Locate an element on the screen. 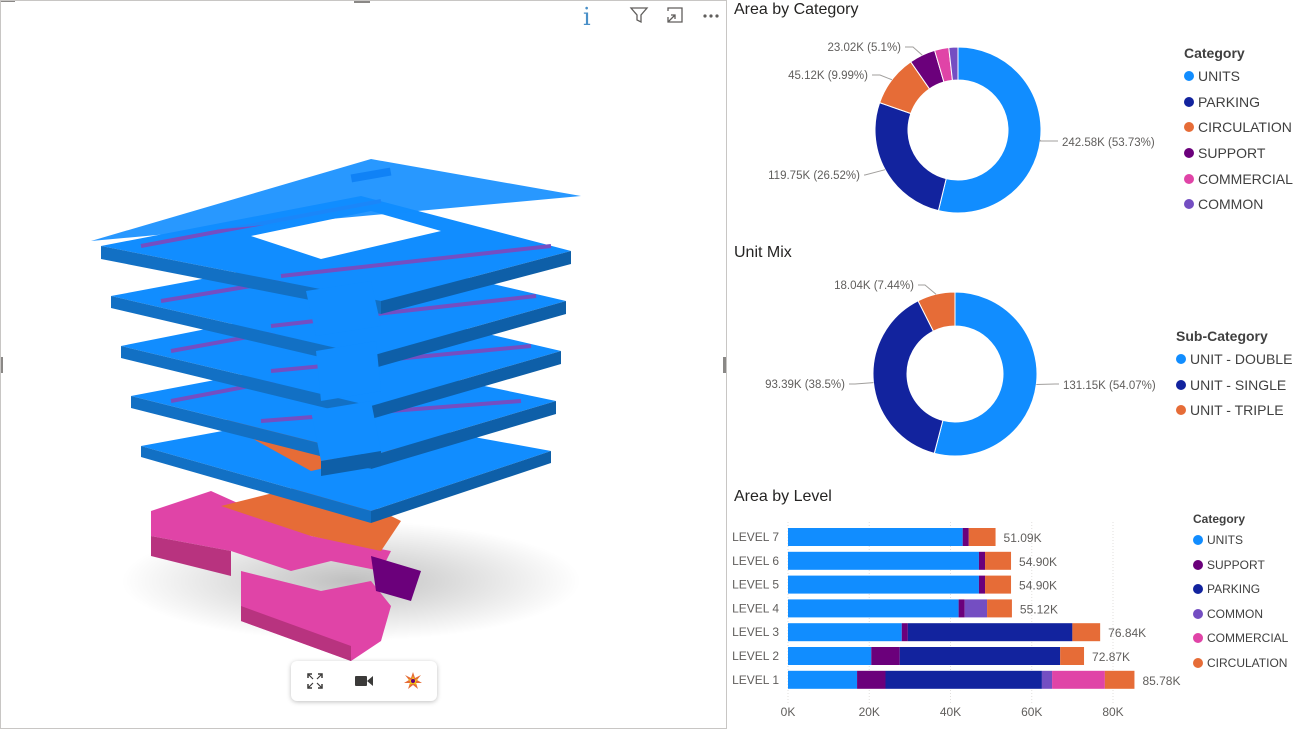 This screenshot has width=1296, height=730. more-options-icon is located at coordinates (711, 16).